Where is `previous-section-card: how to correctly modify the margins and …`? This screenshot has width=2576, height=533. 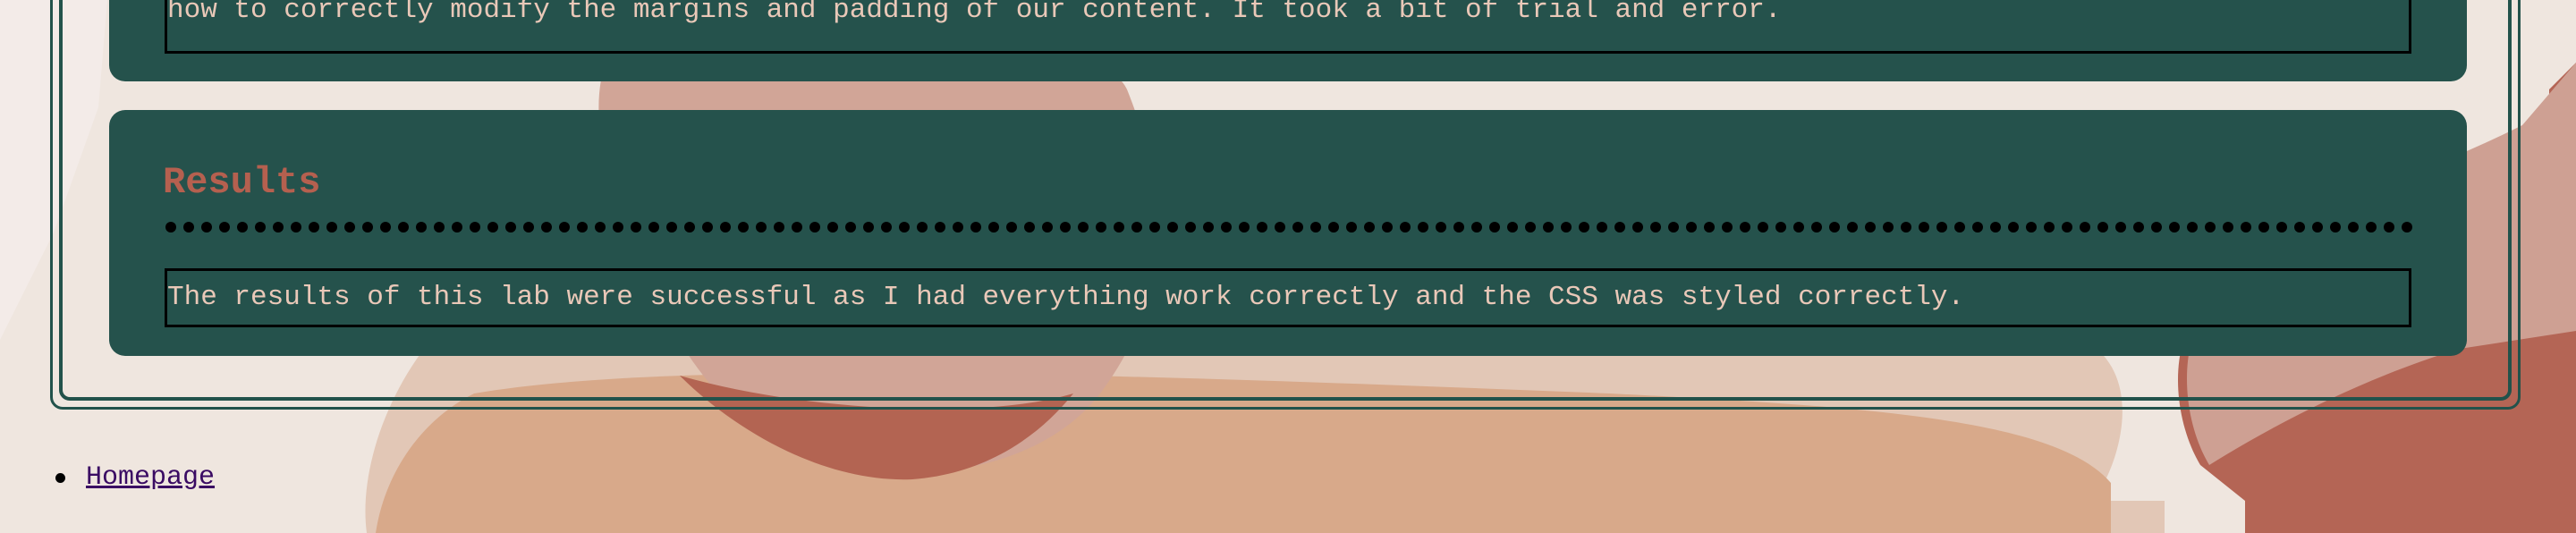
previous-section-card: how to correctly modify the margins and … is located at coordinates (1288, 40).